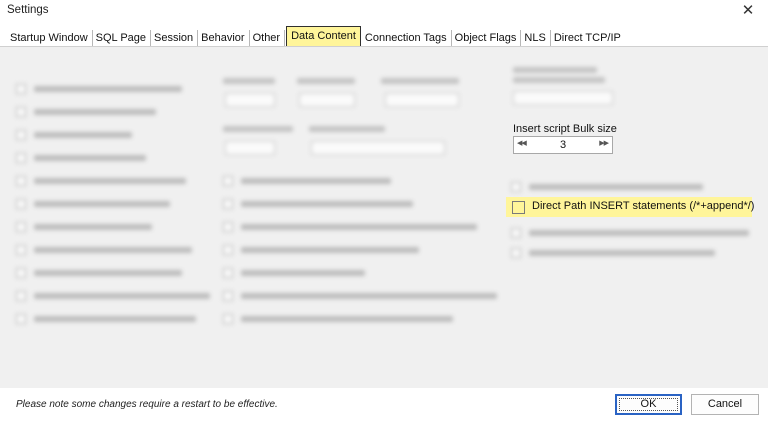 Image resolution: width=768 pixels, height=422 pixels. I want to click on tab-other: Other, so click(268, 38).